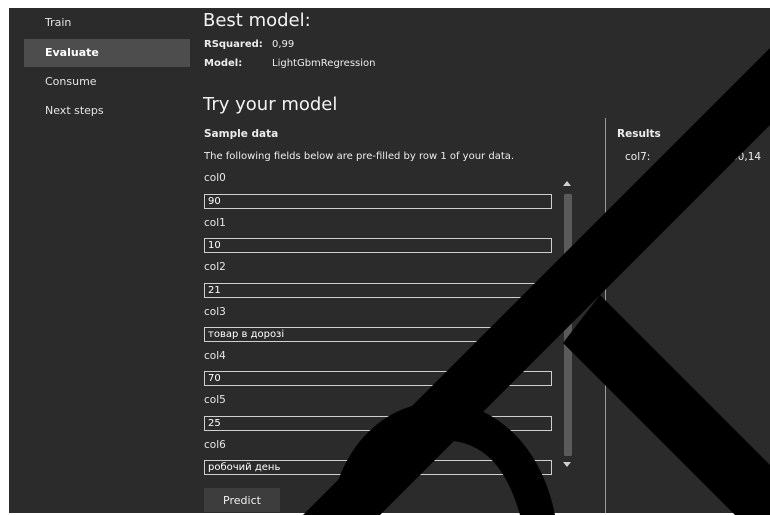  I want to click on field-input-col5, so click(378, 423).